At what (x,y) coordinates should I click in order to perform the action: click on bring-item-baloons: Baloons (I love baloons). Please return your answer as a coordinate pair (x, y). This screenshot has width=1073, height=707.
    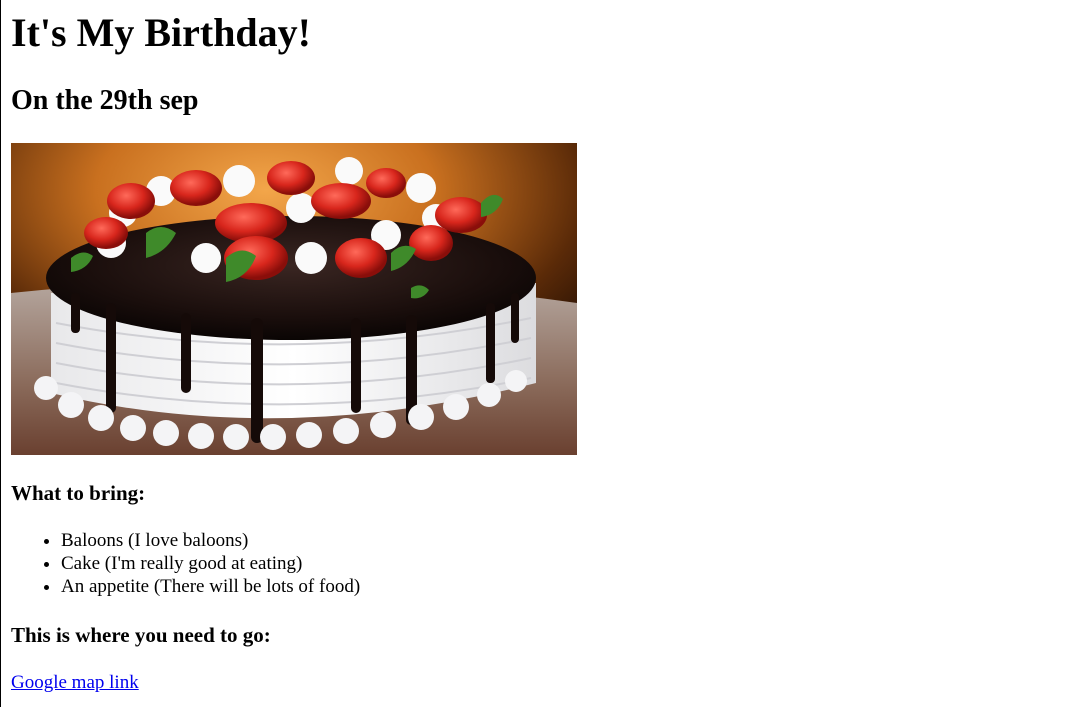
    Looking at the image, I should click on (210, 540).